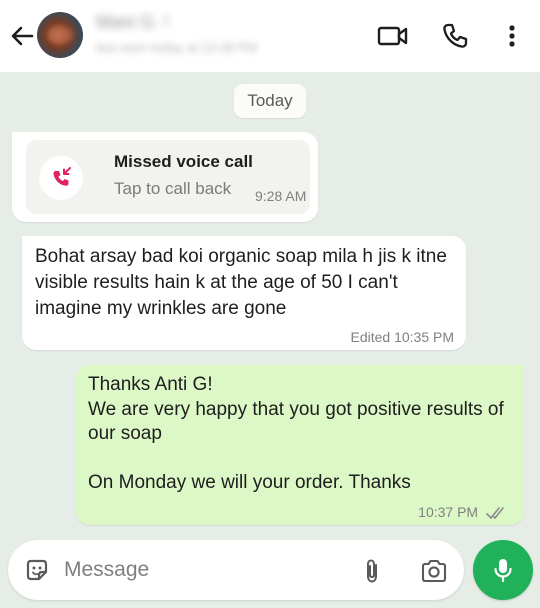  I want to click on paperclip-icon, so click(372, 571).